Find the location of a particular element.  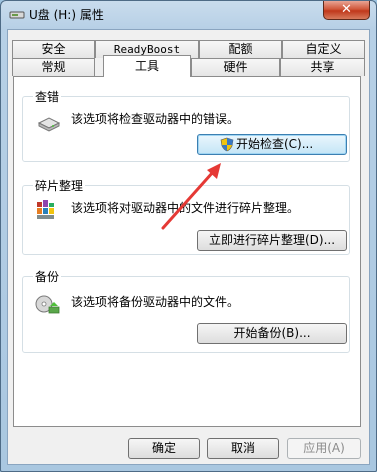

close-button: ✕ is located at coordinates (346, 10).